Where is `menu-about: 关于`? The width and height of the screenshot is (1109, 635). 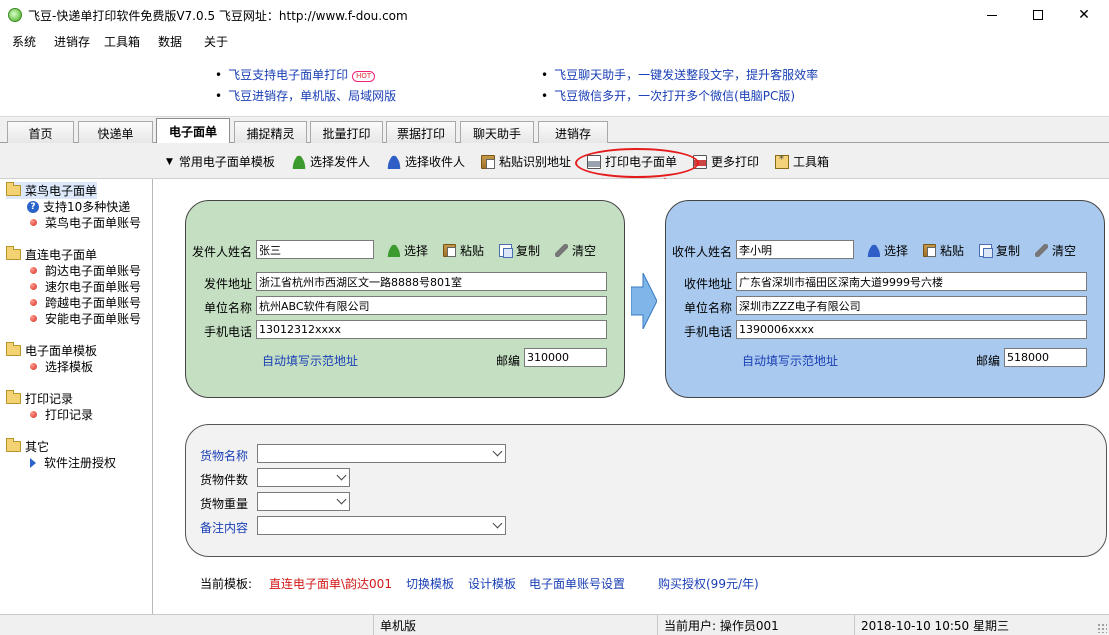 menu-about: 关于 is located at coordinates (216, 41).